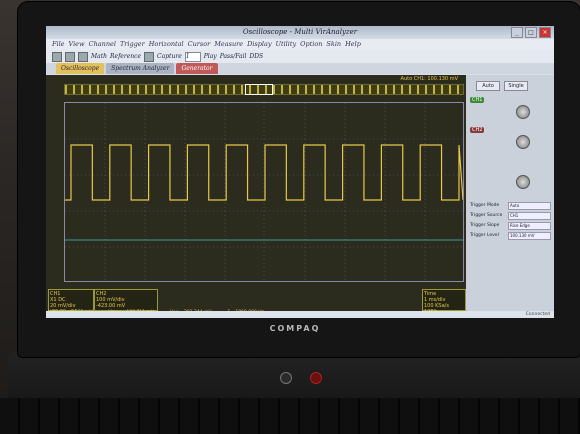  I want to click on ch1-settings: CH1 X1 DC 20 mV/div -80.00 mV, so click(71, 302).